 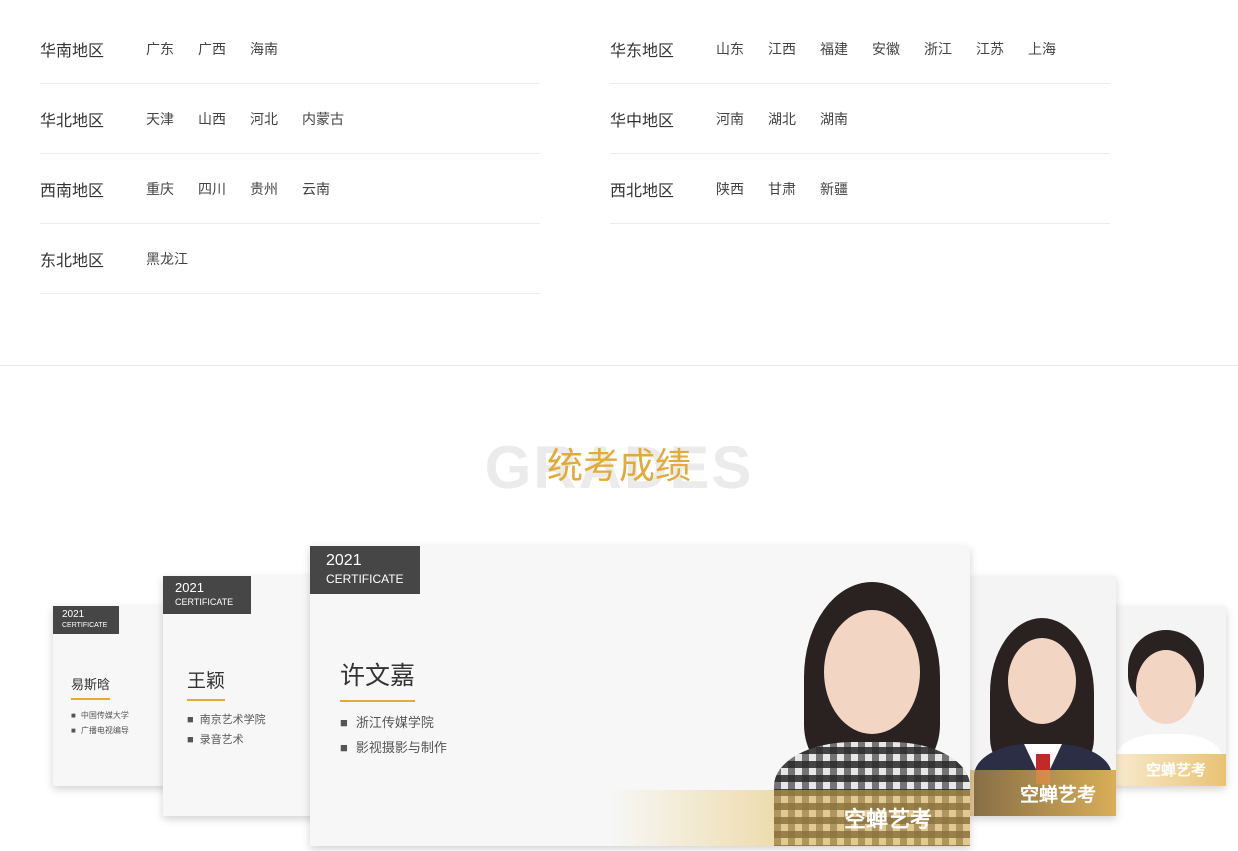 I want to click on region-row: 华北地区 天津 山西 河北 内蒙古, so click(x=290, y=119).